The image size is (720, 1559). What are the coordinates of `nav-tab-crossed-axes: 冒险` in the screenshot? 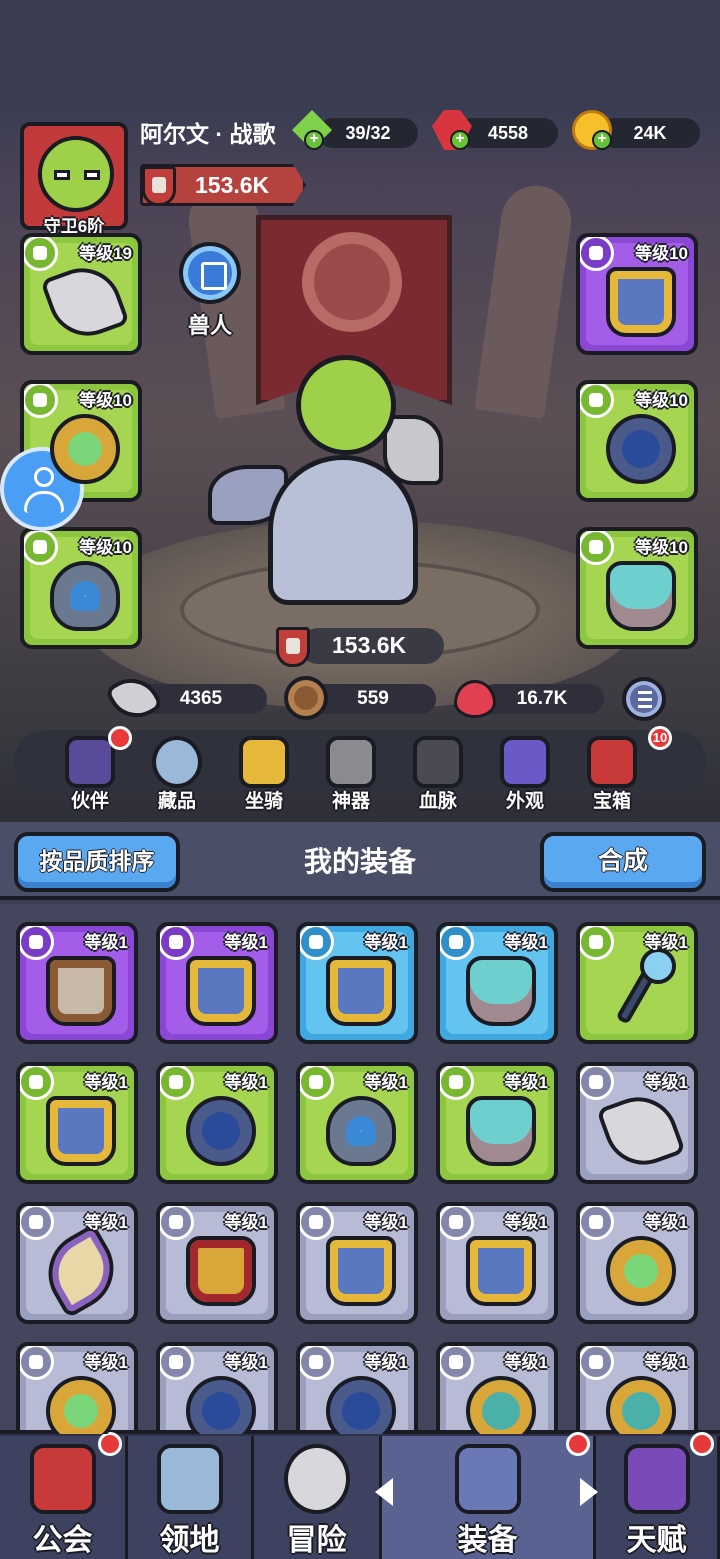 It's located at (318, 1497).